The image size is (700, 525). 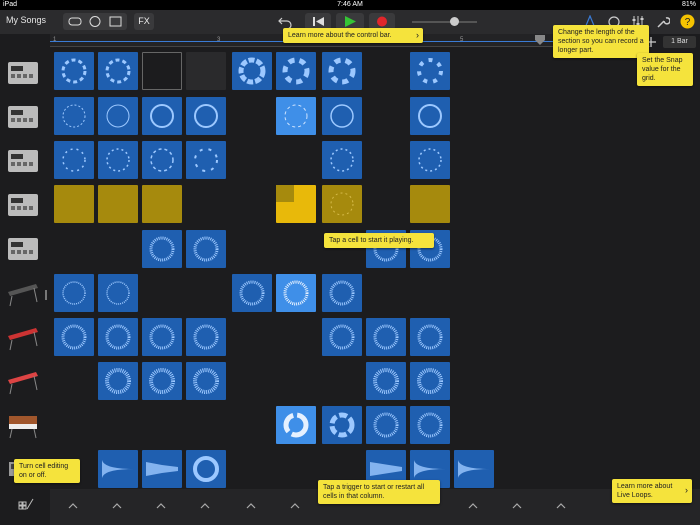 What do you see at coordinates (144, 21) in the screenshot?
I see `fx-button: FX` at bounding box center [144, 21].